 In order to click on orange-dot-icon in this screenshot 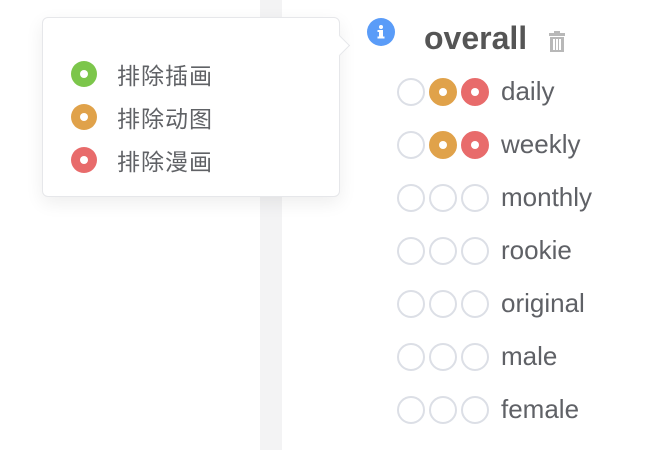, I will do `click(84, 116)`.